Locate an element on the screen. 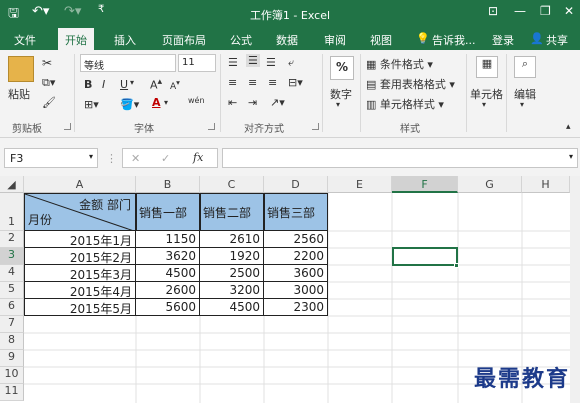 This screenshot has height=403, width=580. borders-icon: ⊞▾ is located at coordinates (91, 104).